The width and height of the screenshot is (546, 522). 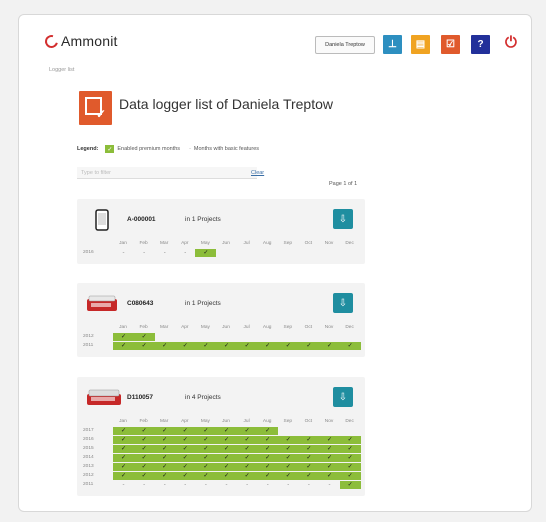 I want to click on logger-projects: in 4 Projects, so click(x=203, y=397).